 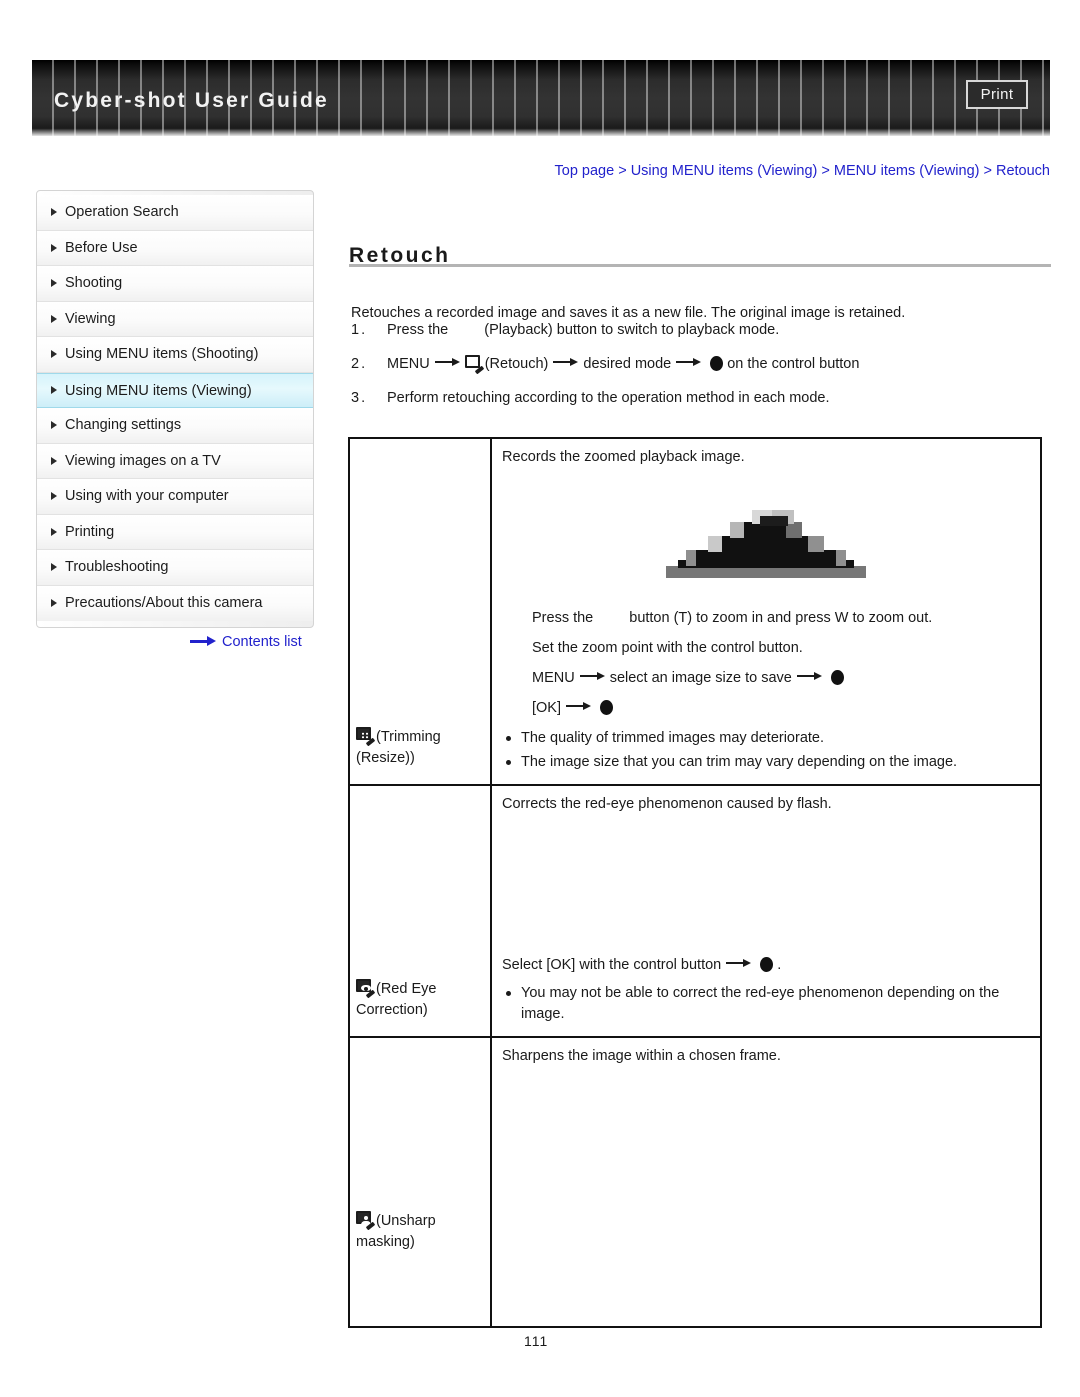 I want to click on instruction-text: select an image size to save, so click(x=700, y=678).